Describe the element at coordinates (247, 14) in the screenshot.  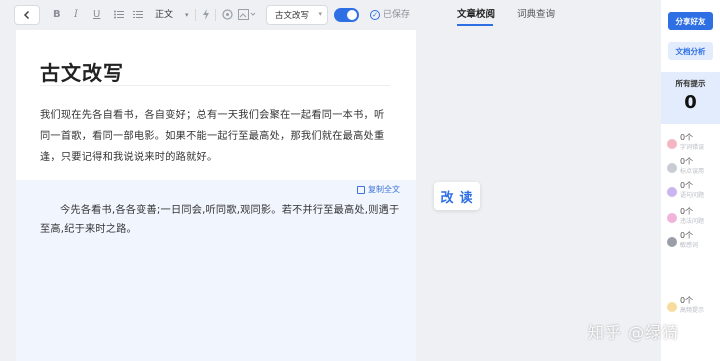
I see `image-icon` at that location.